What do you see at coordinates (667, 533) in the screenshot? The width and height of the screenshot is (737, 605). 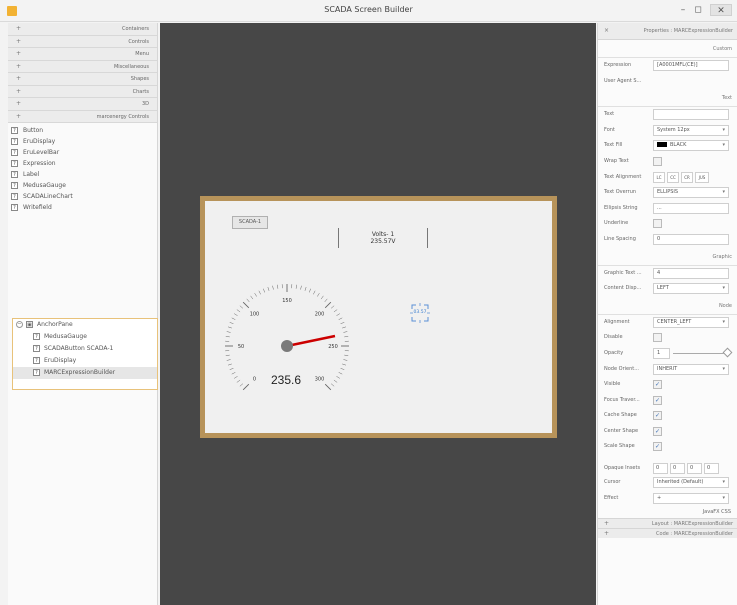 I see `code-section: + Code : MARCExpressionBuilder` at bounding box center [667, 533].